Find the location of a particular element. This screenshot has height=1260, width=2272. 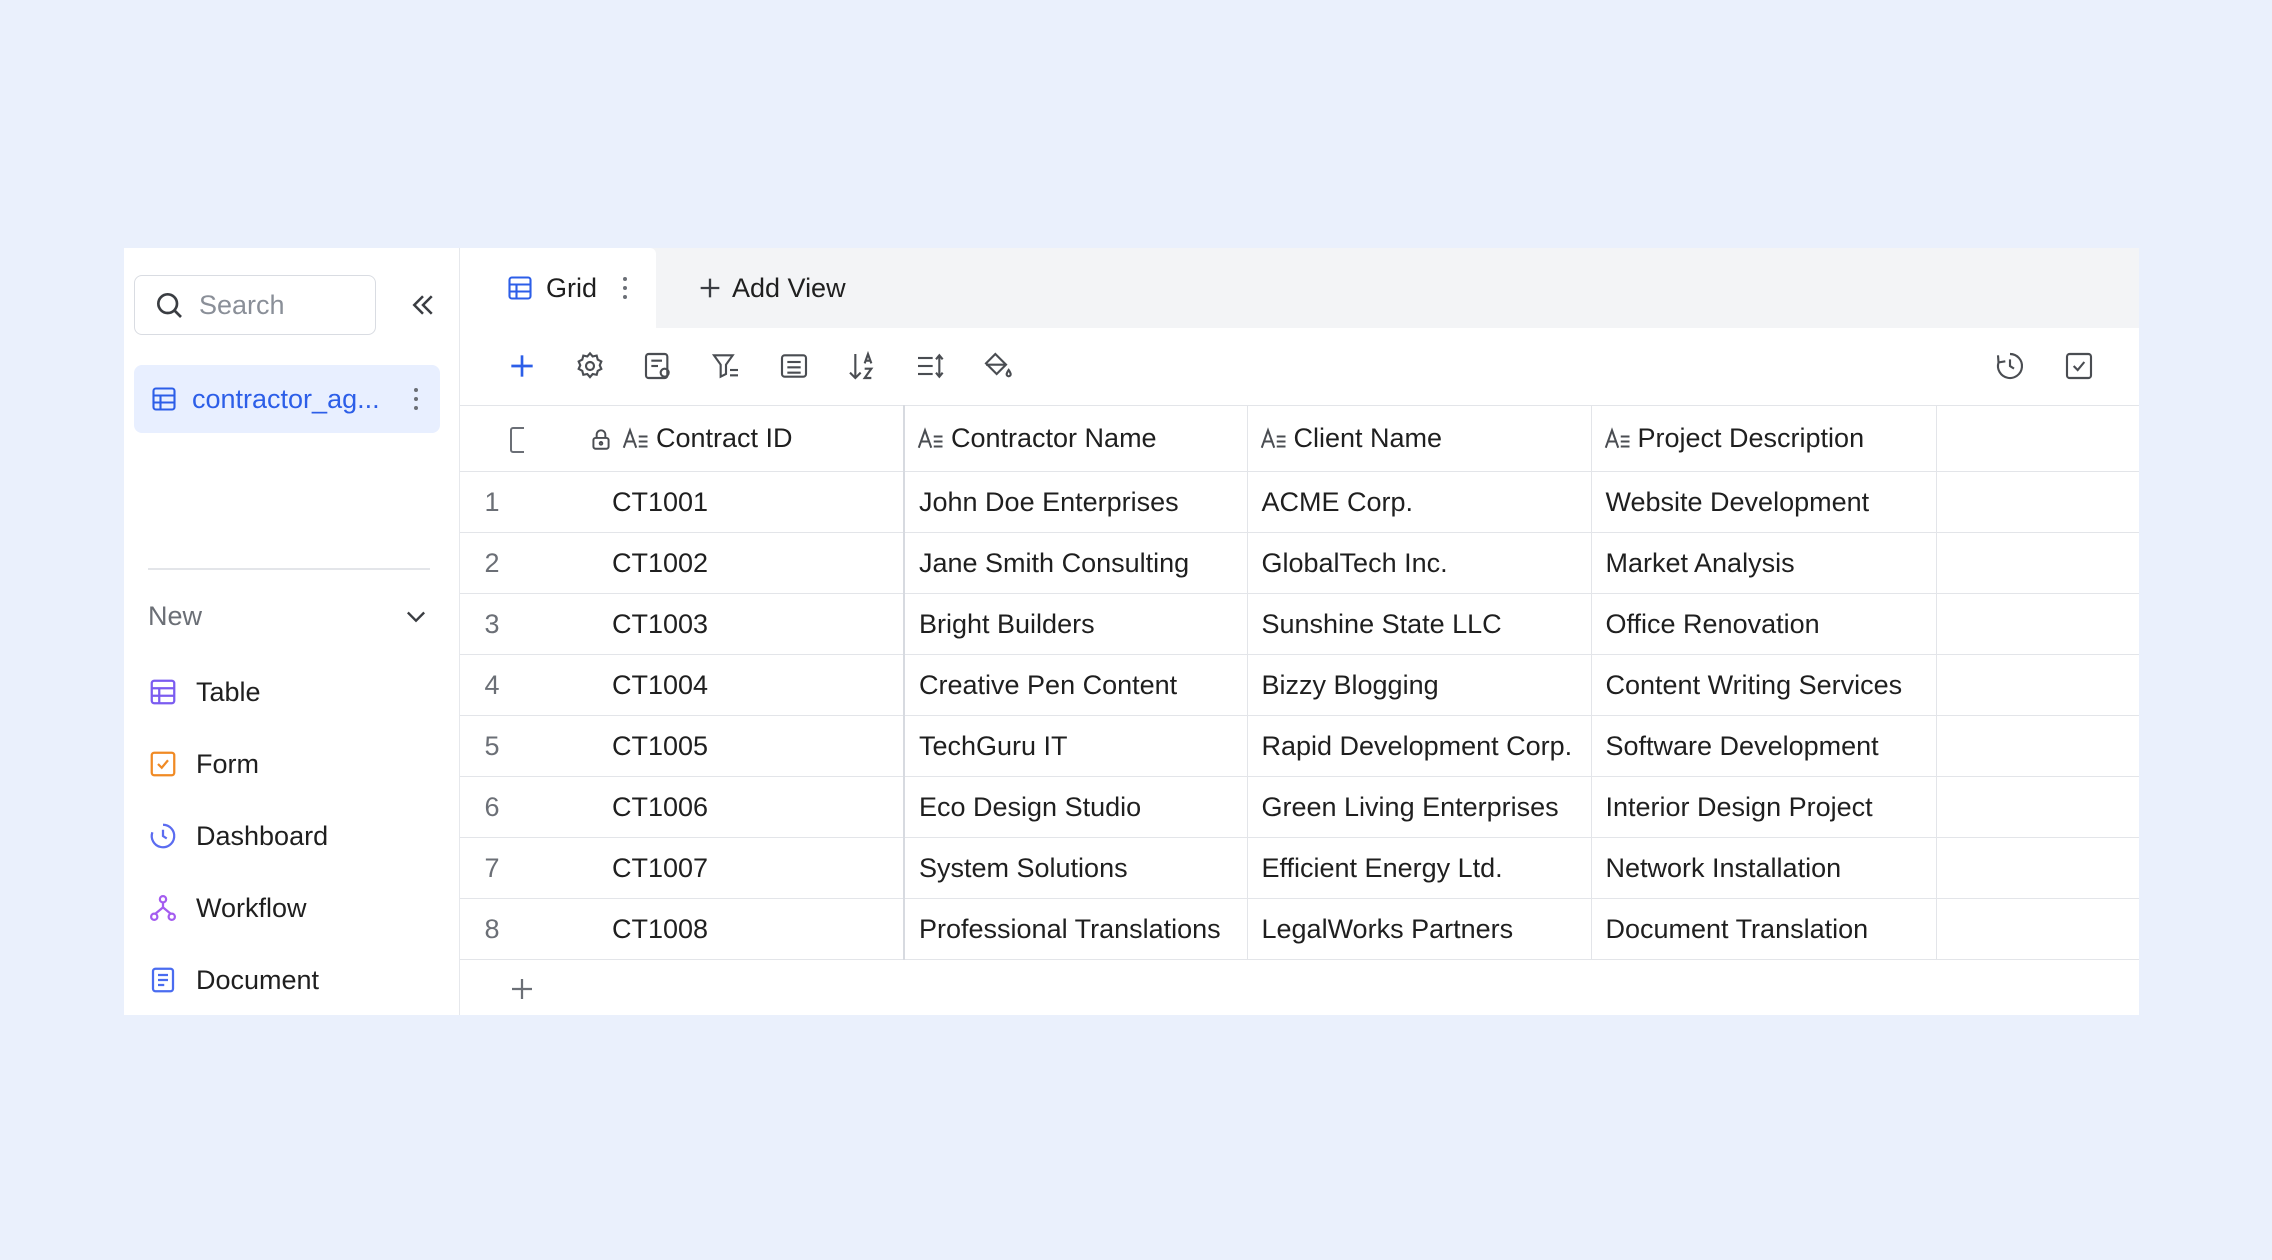

create-document-label: Document is located at coordinates (258, 979).